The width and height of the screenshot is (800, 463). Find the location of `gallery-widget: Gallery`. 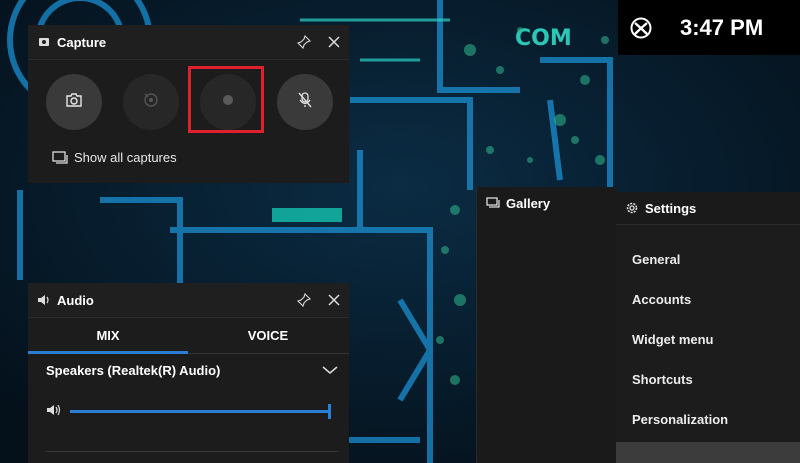

gallery-widget: Gallery is located at coordinates (546, 325).